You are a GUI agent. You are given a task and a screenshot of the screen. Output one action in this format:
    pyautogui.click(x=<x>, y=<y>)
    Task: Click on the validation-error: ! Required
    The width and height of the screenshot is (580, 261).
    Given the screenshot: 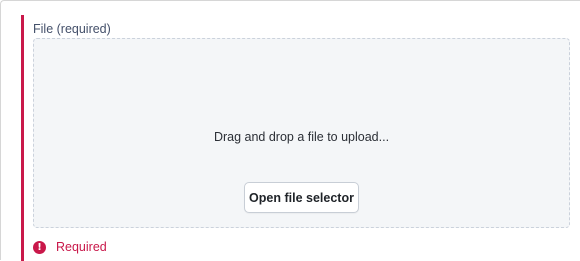 What is the action you would take?
    pyautogui.click(x=70, y=247)
    